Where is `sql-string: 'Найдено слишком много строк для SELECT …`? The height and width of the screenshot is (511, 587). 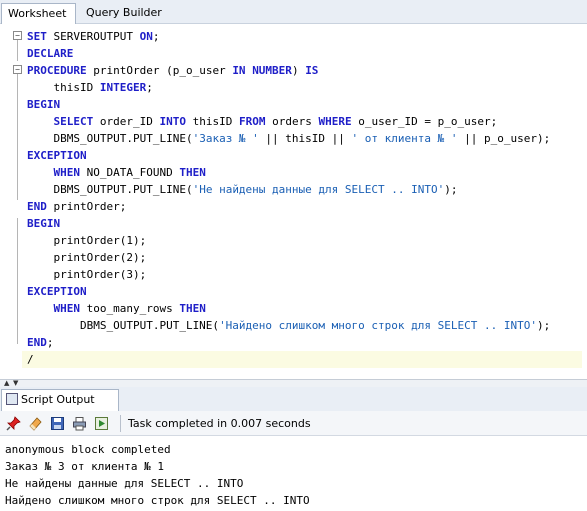
sql-string: 'Найдено слишком много строк для SELECT … is located at coordinates (378, 325).